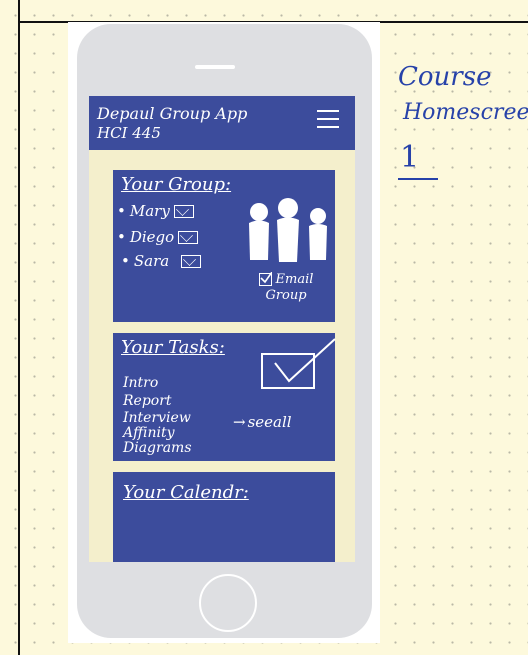  I want to click on member-name: Sara, so click(151, 261).